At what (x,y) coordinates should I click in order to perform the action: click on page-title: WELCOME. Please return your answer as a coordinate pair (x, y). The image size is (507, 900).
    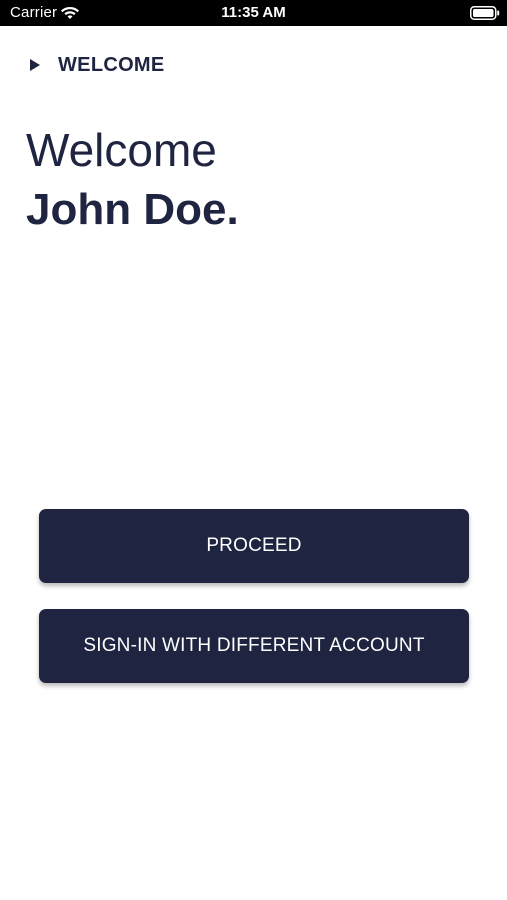
    Looking at the image, I should click on (111, 64).